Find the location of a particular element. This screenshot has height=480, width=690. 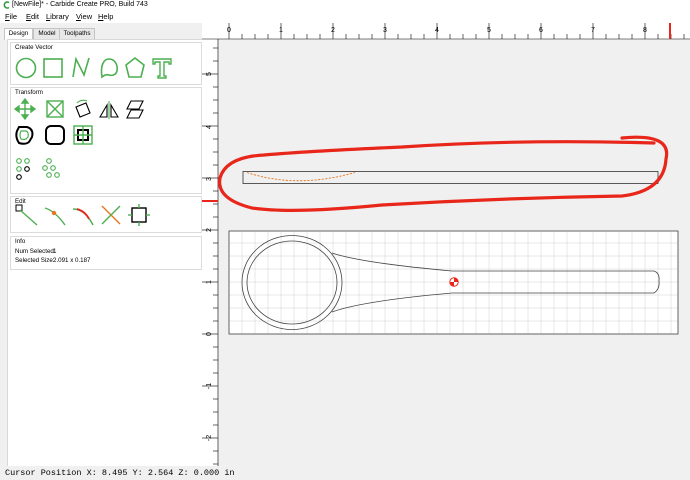

tab-model: Model is located at coordinates (47, 33).